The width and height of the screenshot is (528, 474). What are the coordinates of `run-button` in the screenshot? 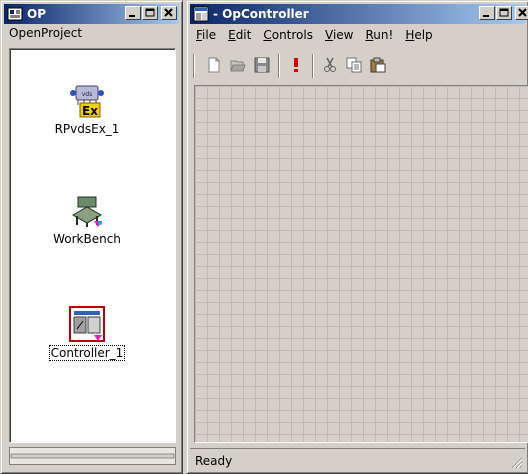 It's located at (296, 65).